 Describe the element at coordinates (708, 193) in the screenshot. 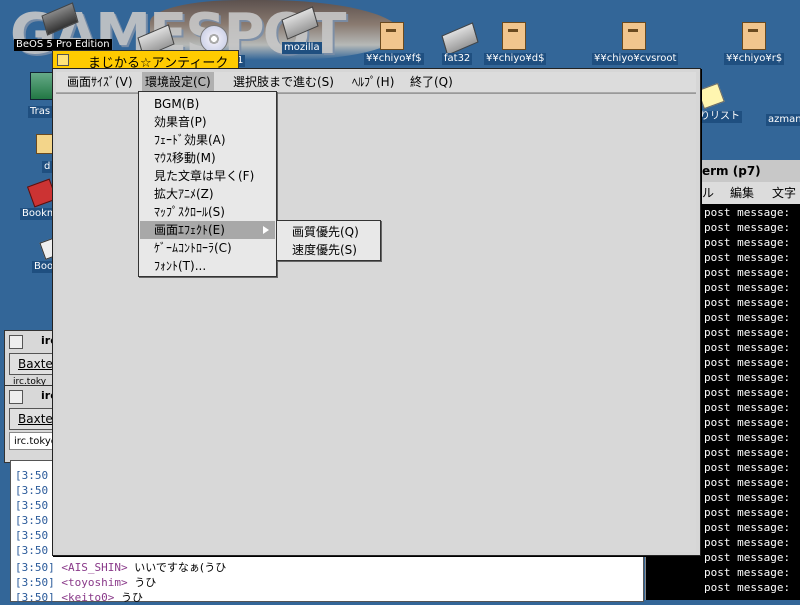

I see `terminal-menu-item: ル` at that location.